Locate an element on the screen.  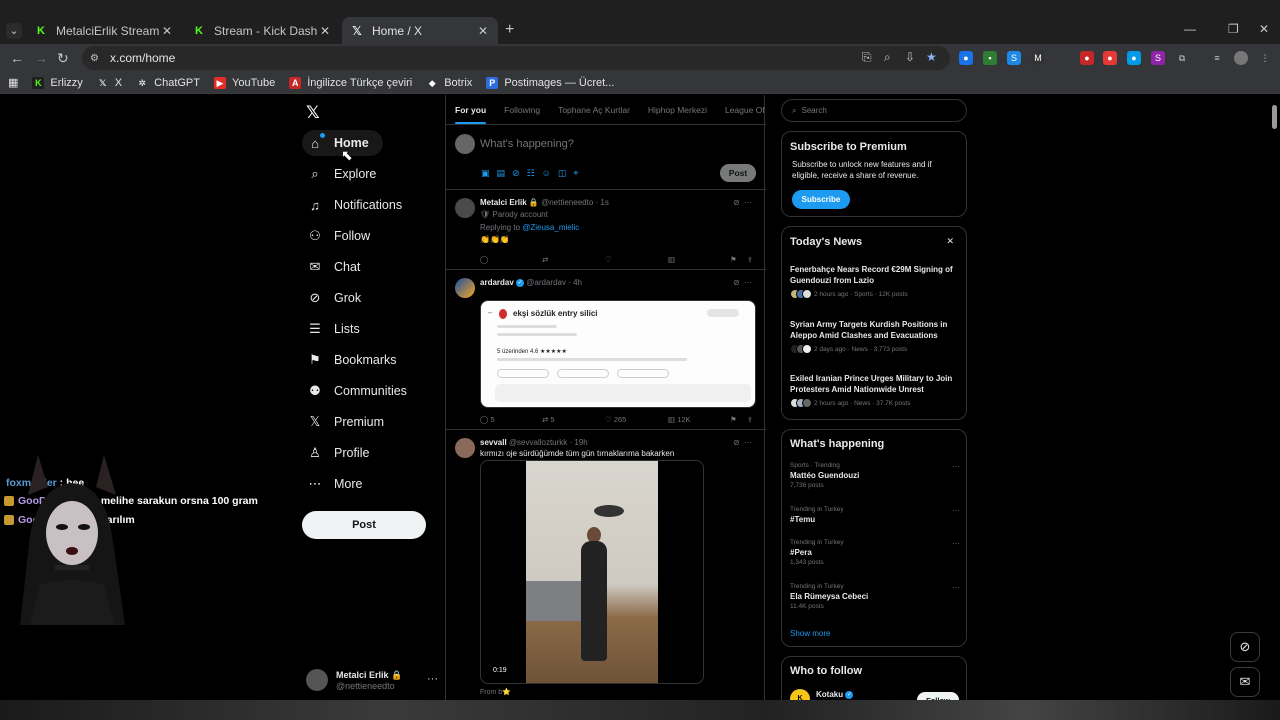
extension-purple-icon: S is located at coordinates (1158, 58).